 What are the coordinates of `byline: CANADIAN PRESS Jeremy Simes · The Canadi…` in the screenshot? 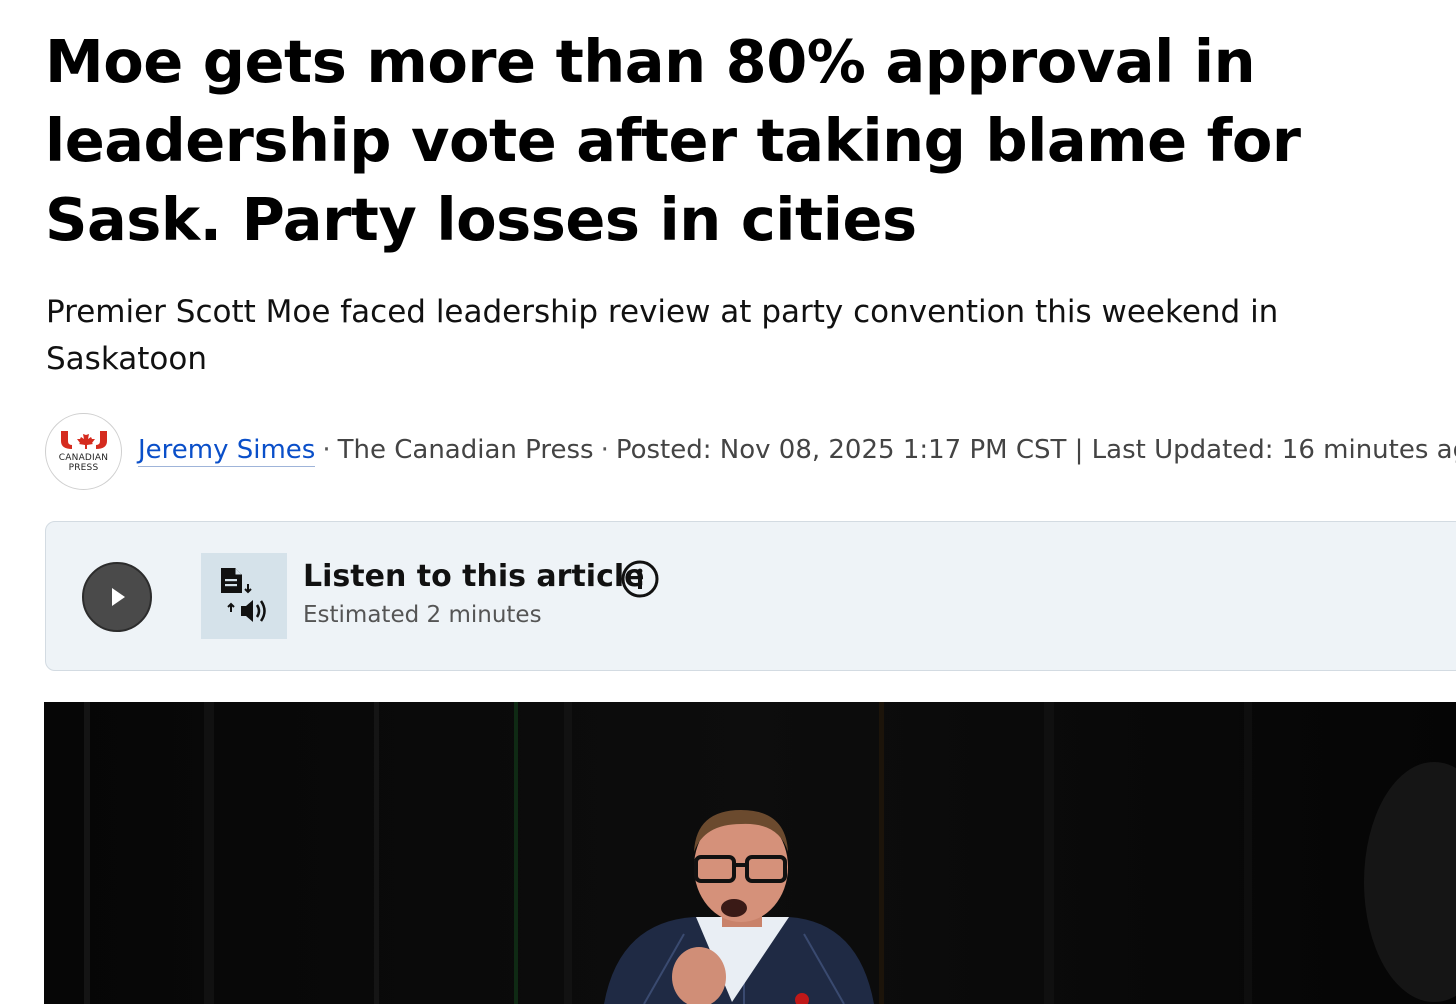 It's located at (750, 451).